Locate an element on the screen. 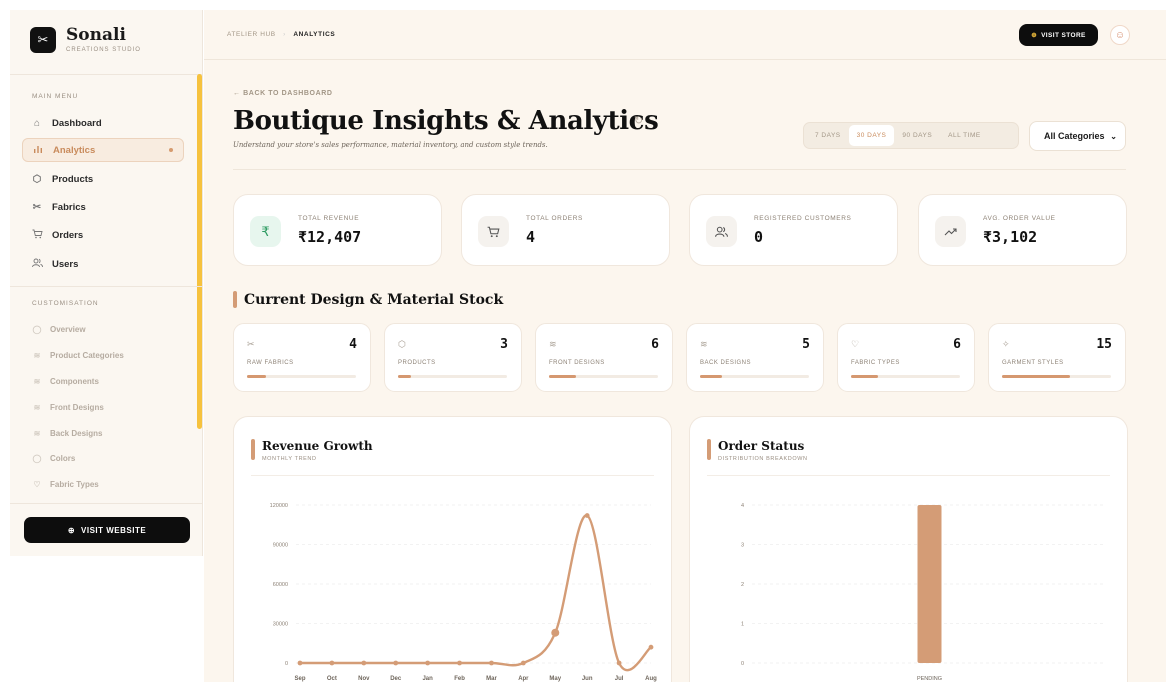 The width and height of the screenshot is (1176, 682). stock-section-header: Current Design & Material Stock is located at coordinates (368, 299).